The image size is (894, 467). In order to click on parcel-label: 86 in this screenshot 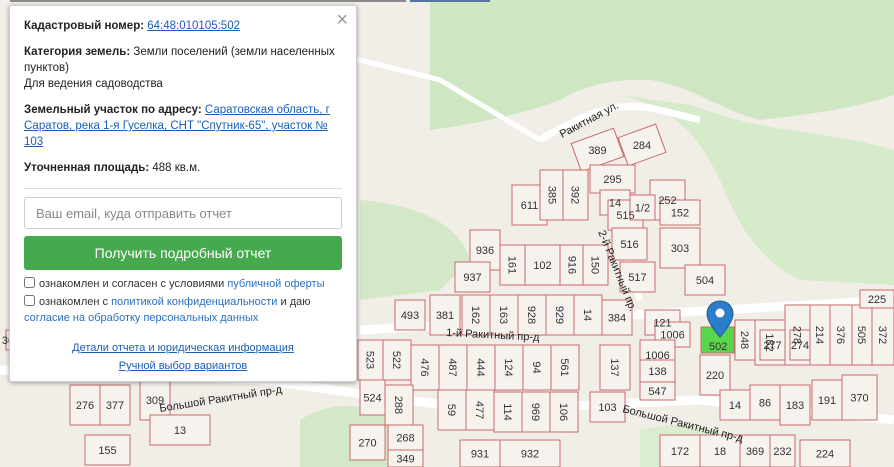, I will do `click(765, 404)`.